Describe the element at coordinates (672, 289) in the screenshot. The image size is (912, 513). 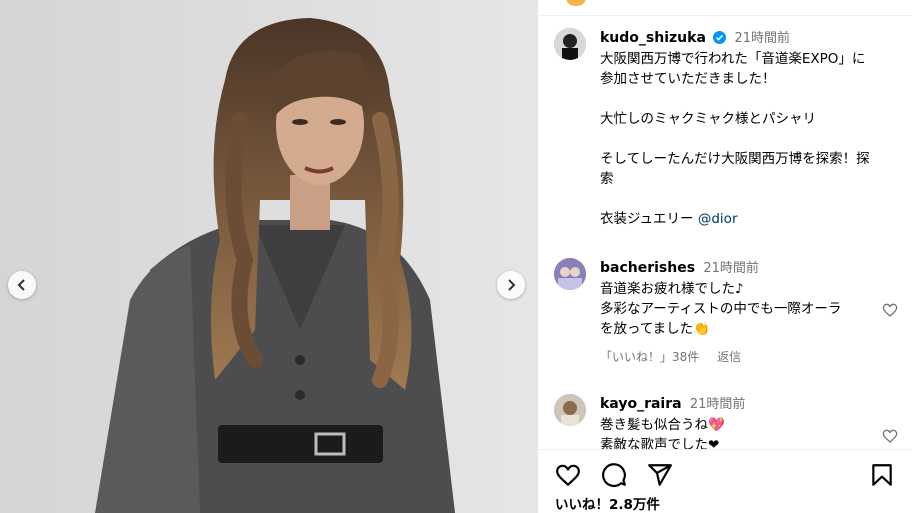
I see `comment-text-line: 音道楽お疲れ様でした♪` at that location.